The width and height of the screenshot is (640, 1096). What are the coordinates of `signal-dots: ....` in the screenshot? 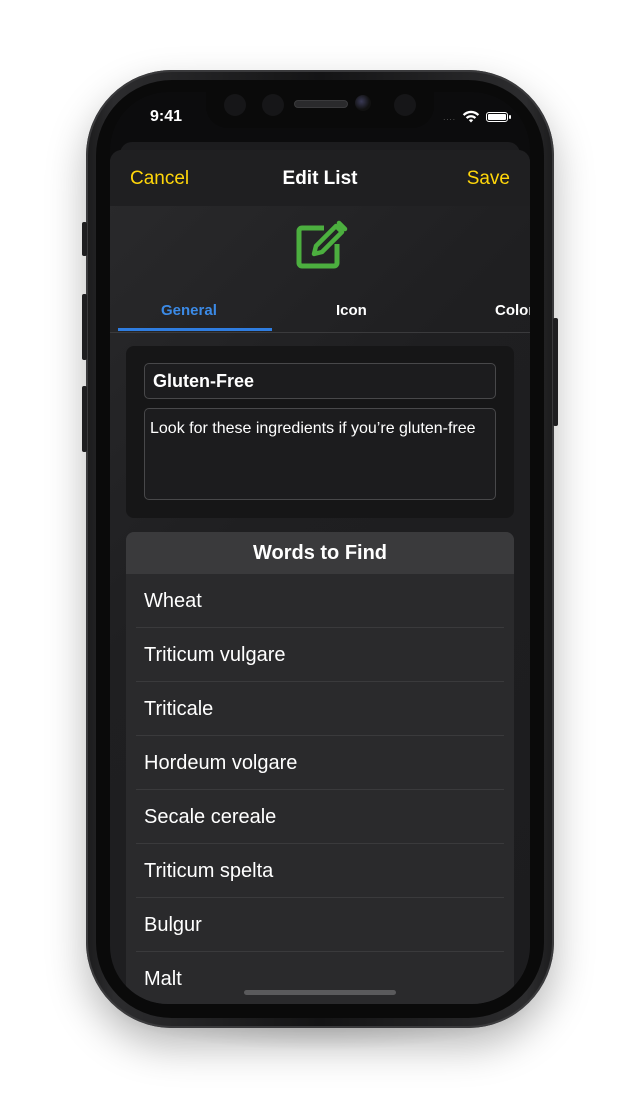 It's located at (449, 117).